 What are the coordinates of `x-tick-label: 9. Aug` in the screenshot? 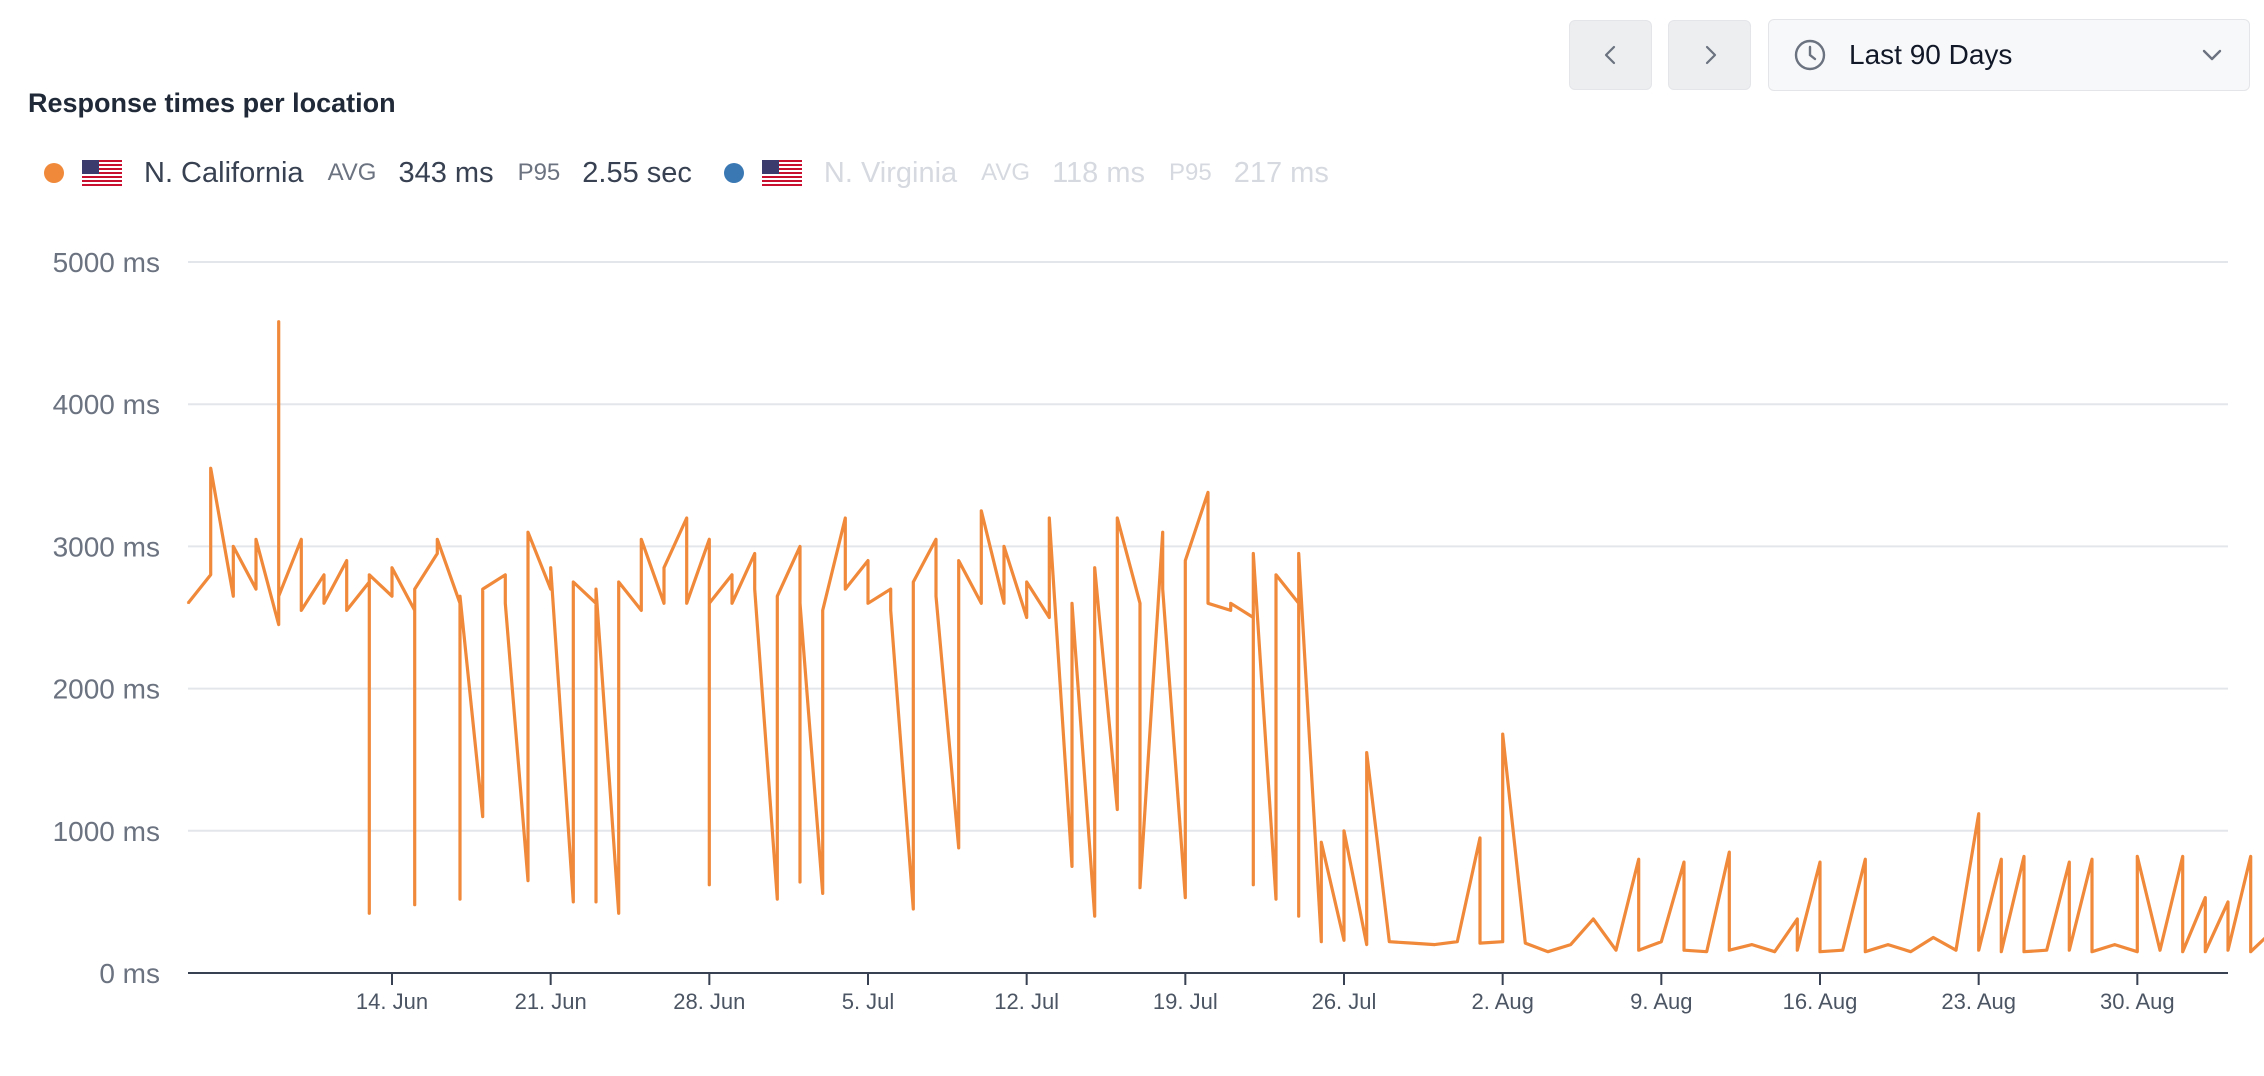 It's located at (1661, 1001).